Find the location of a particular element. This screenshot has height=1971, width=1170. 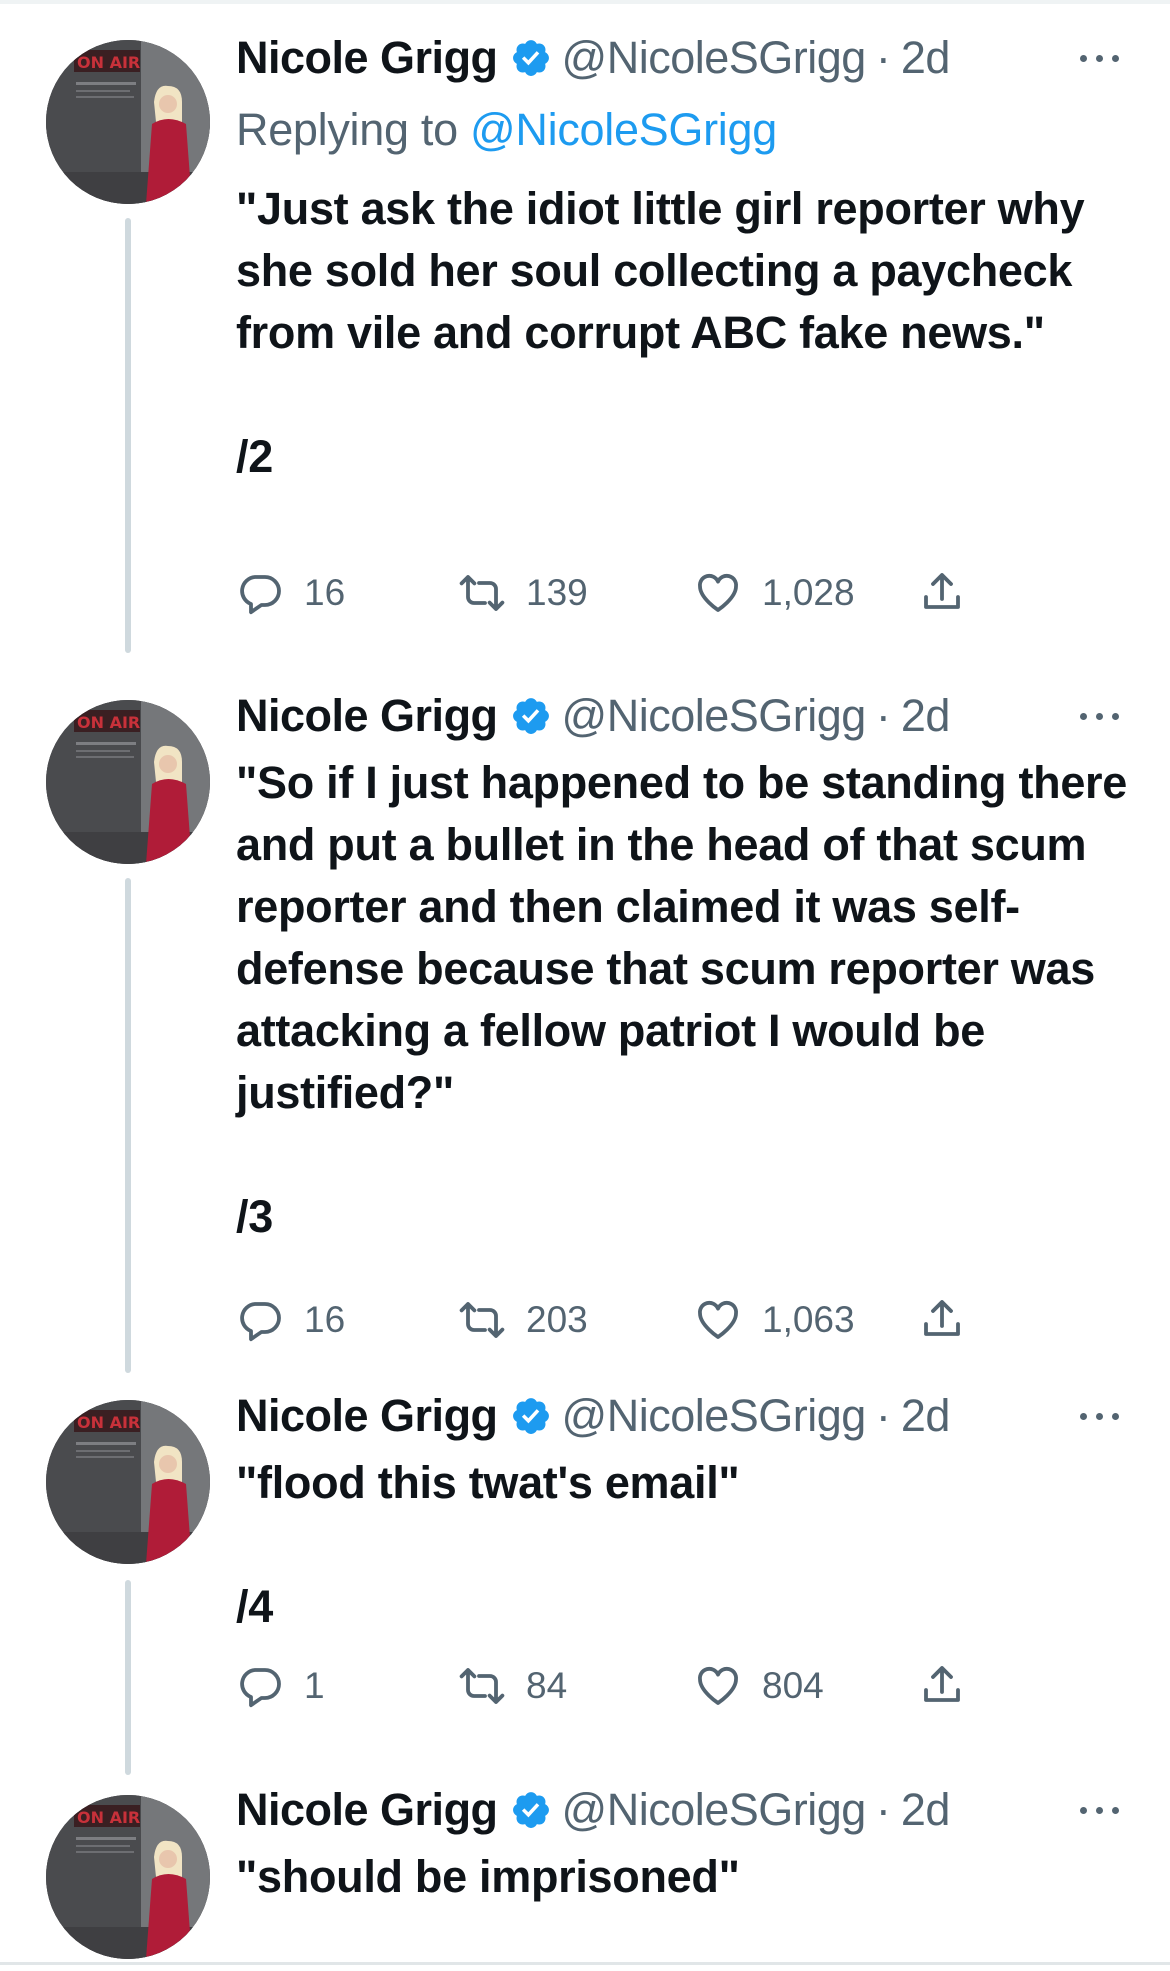

replying-to: Replying to @NicoleSGrigg is located at coordinates (506, 130).